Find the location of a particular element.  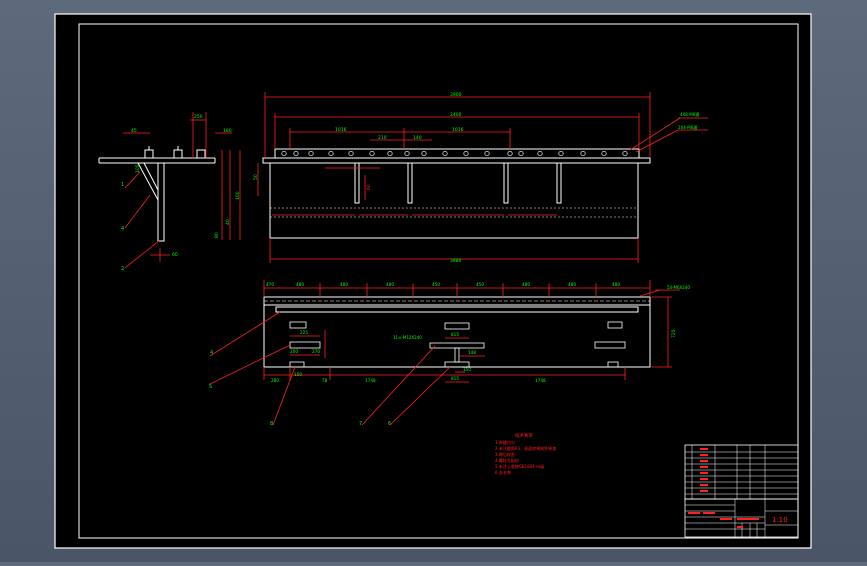

plan-top-dim-2: 480 is located at coordinates (300, 284).